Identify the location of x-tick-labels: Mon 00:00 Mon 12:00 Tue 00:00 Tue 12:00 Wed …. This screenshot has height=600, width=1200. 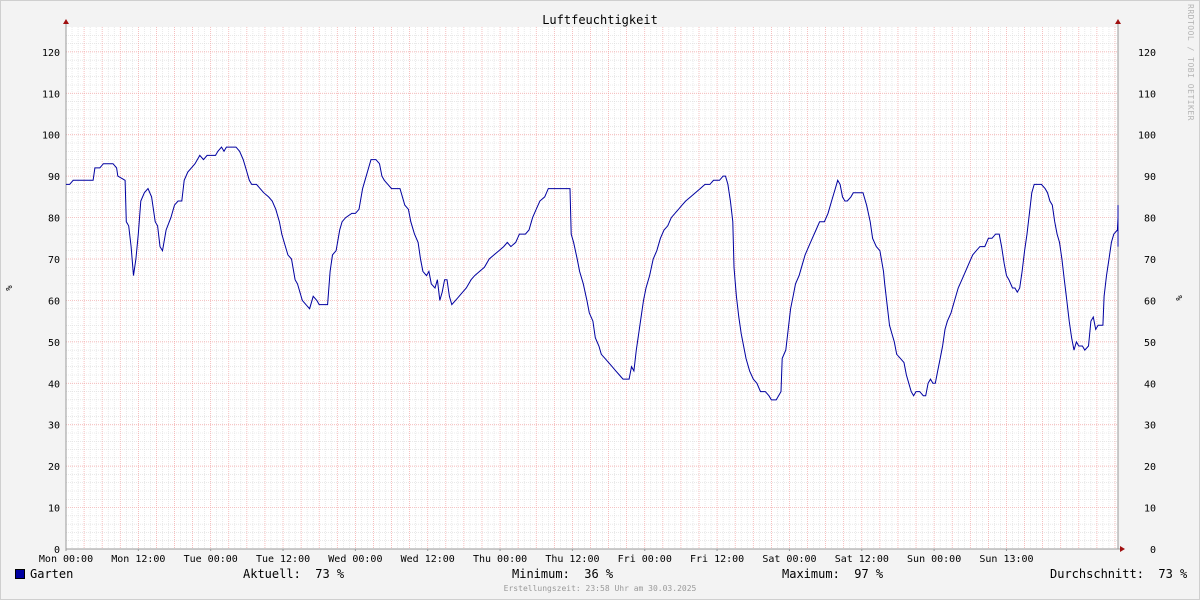
(536, 559).